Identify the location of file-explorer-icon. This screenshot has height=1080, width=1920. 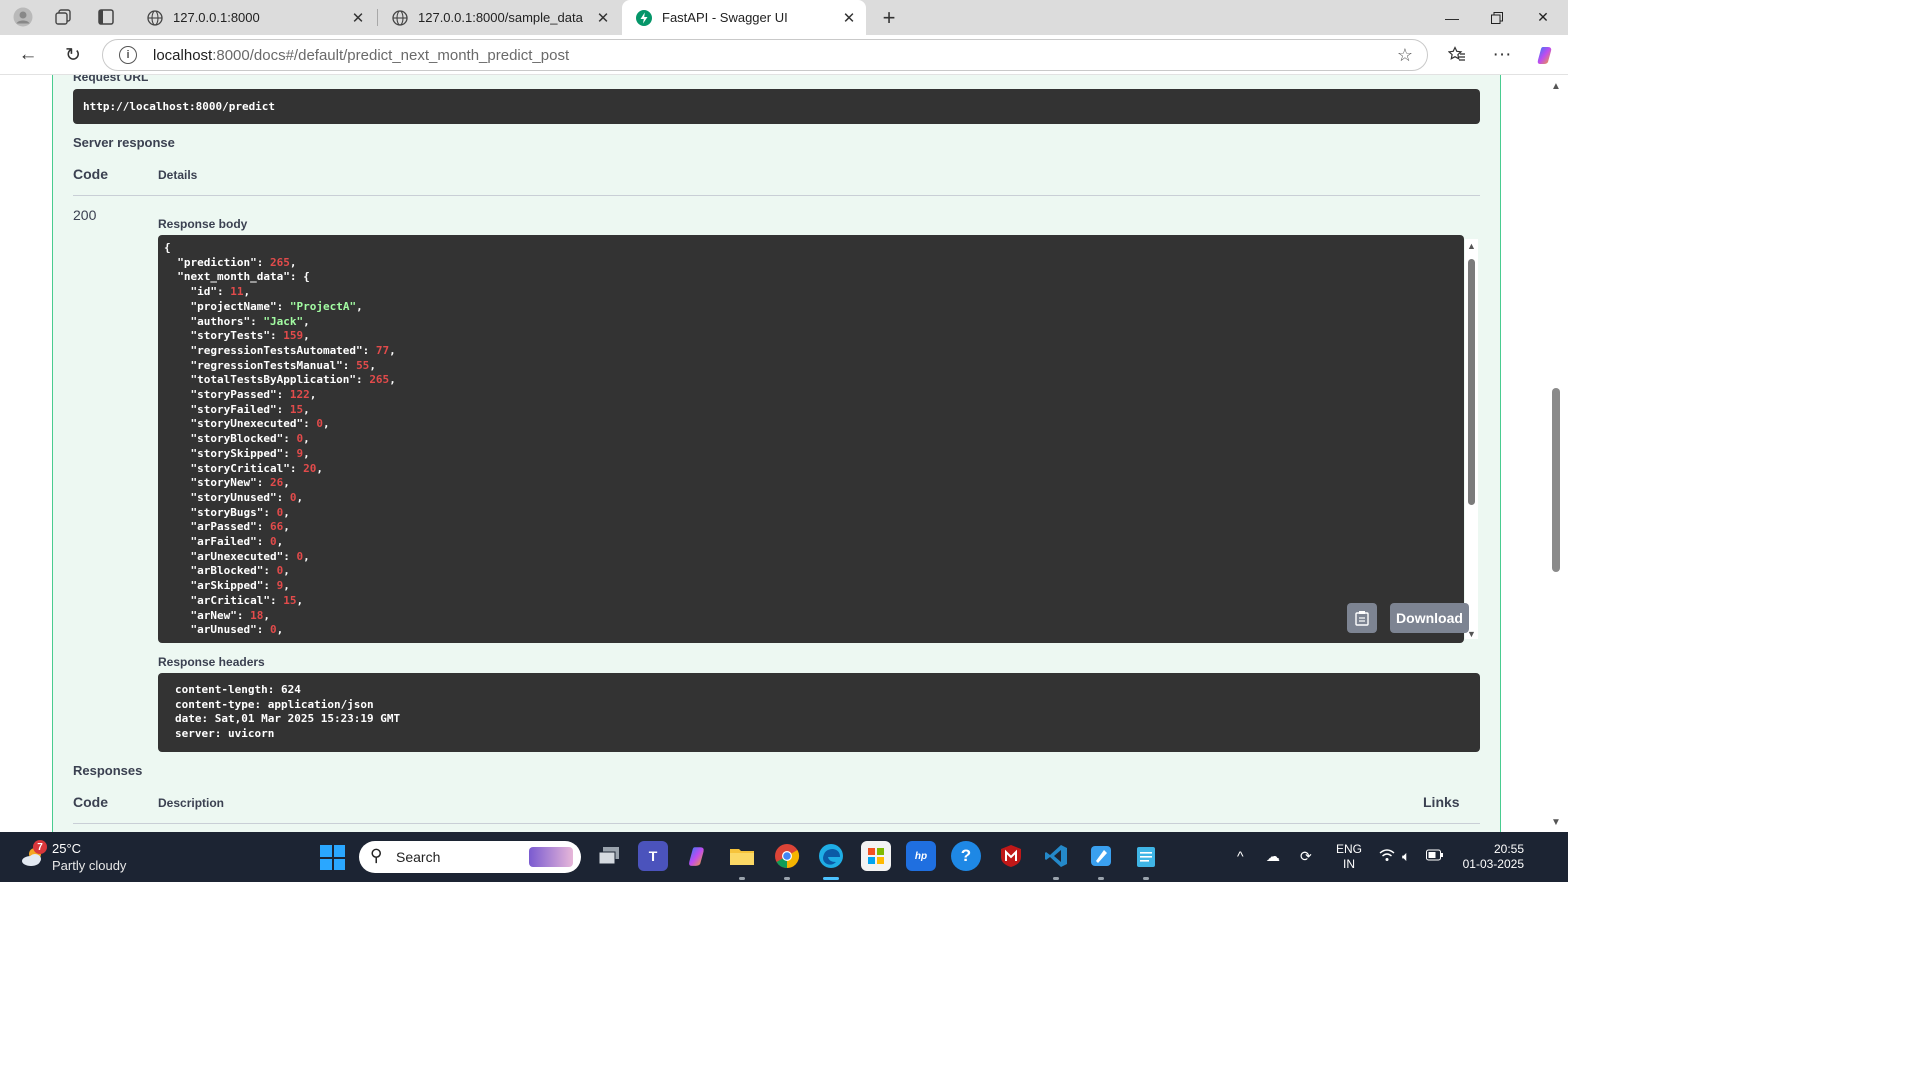
(742, 856).